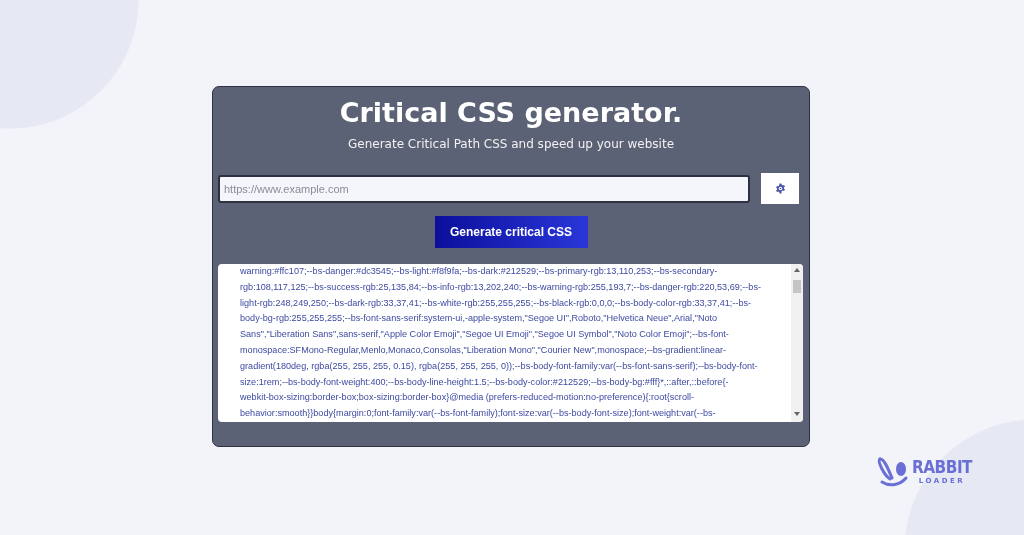 Image resolution: width=1024 pixels, height=535 pixels. Describe the element at coordinates (485, 382) in the screenshot. I see `css-code-line: size:1rem;--bs-body-font-weight:400;--bs-body-line-height:1.5;--bs-body-color:#212529;--bs-body-bg:#fff}*,::after,::before{-` at that location.